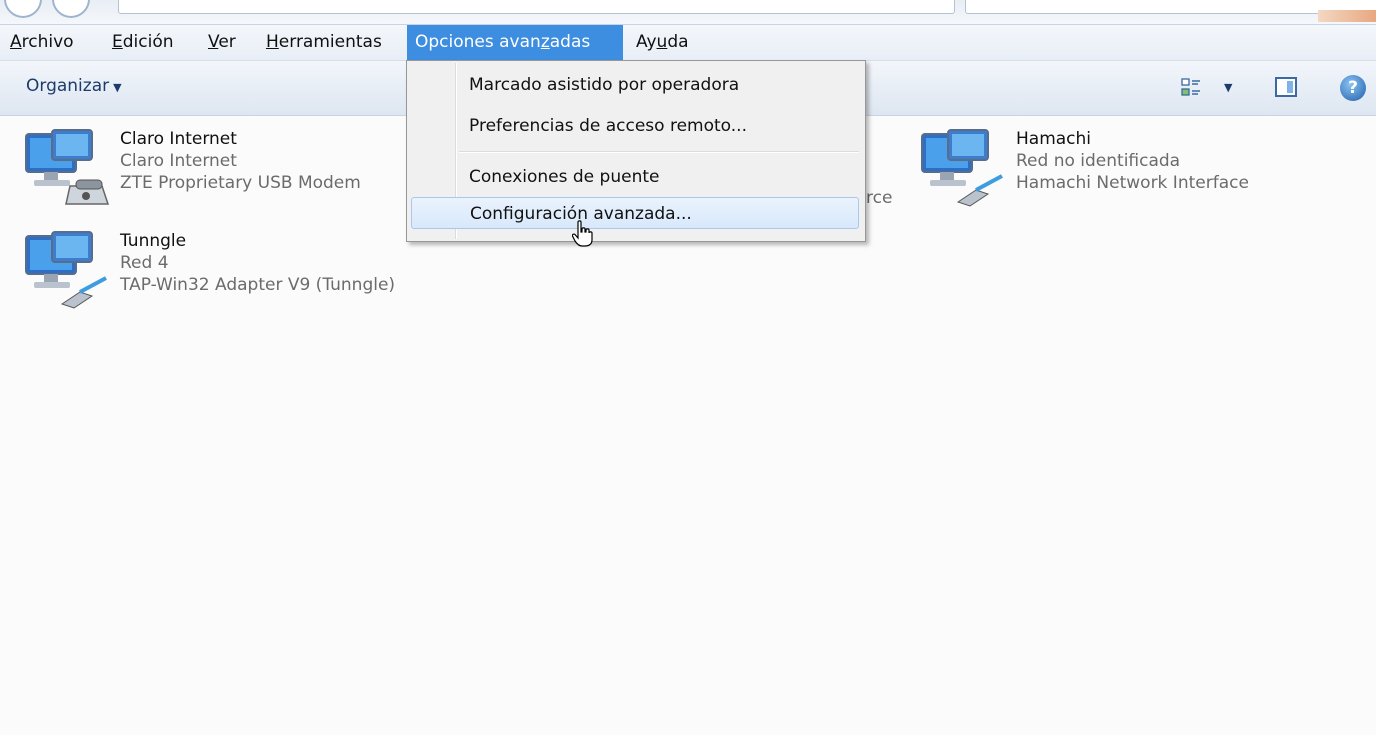 The width and height of the screenshot is (1376, 735). Describe the element at coordinates (1228, 87) in the screenshot. I see `view-options-dropdown: ▼` at that location.